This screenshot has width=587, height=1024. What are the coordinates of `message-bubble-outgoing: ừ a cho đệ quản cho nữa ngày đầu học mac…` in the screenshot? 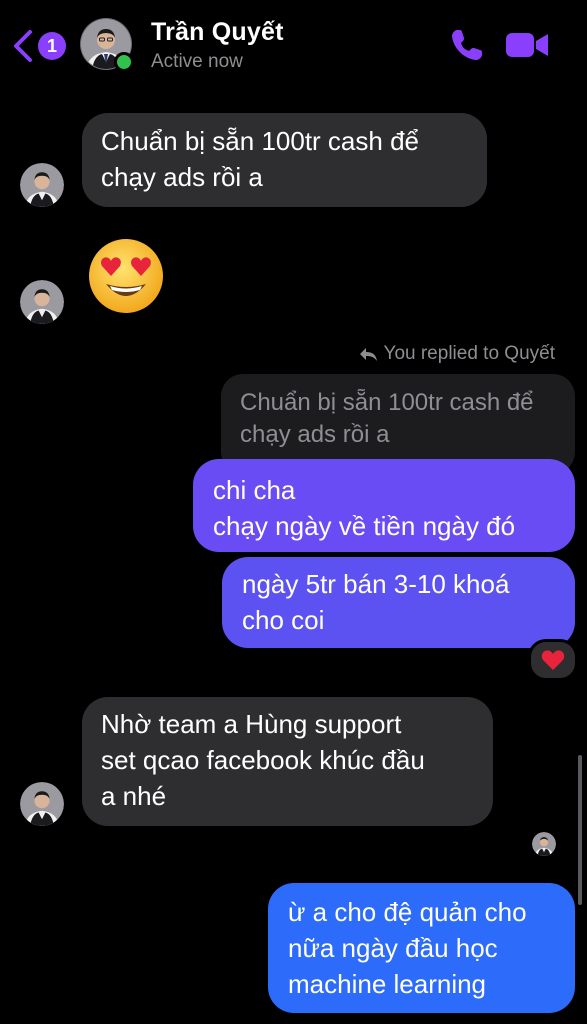 It's located at (421, 948).